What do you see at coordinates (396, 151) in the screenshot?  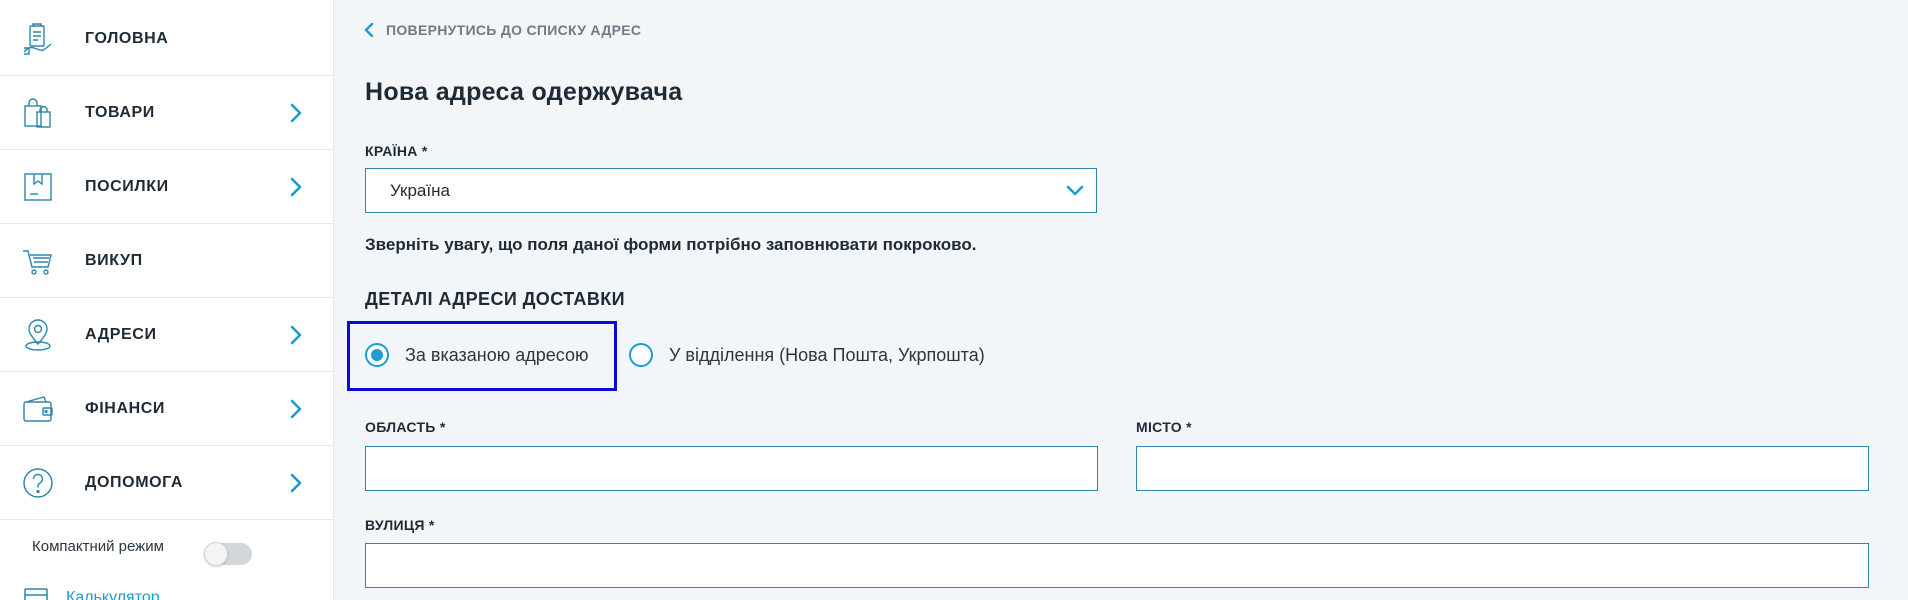 I see `country-label: КРАЇНА *` at bounding box center [396, 151].